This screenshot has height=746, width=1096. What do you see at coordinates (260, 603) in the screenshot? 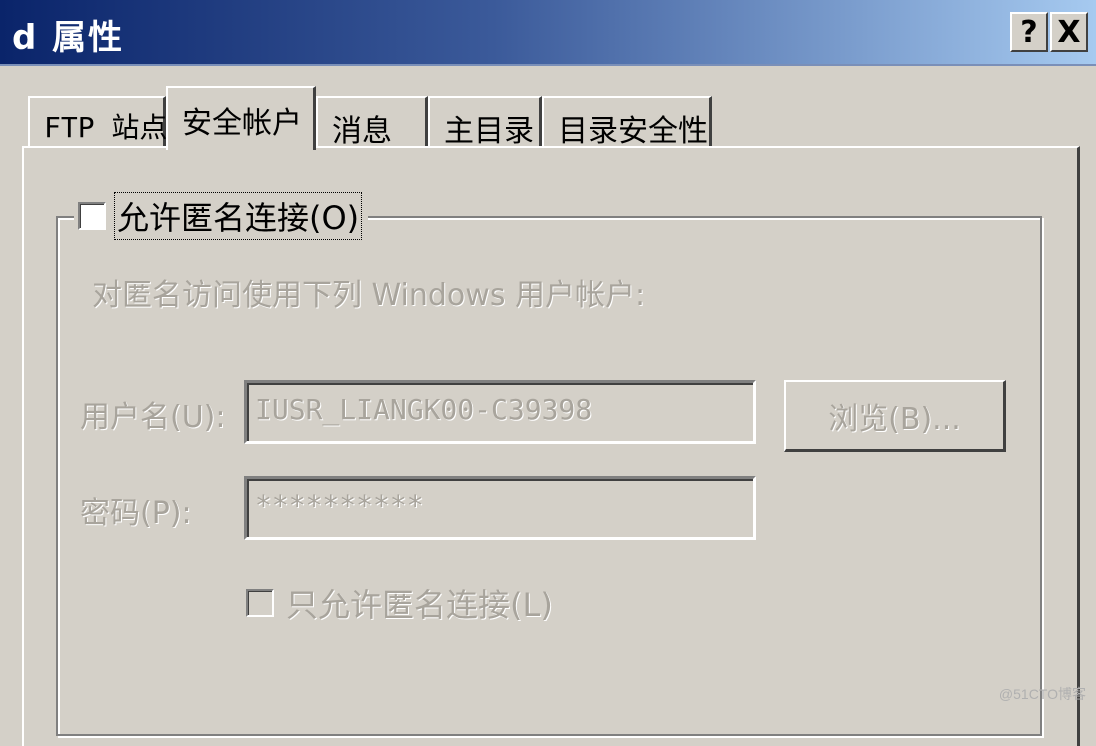
I see `anonymous-only-checkbox` at bounding box center [260, 603].